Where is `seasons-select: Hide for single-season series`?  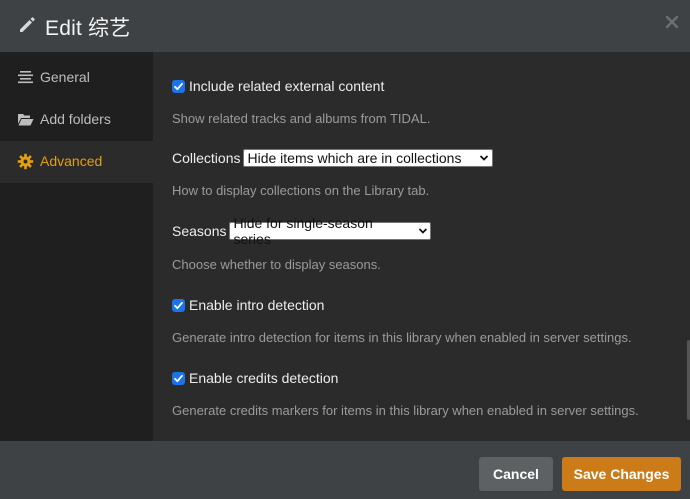
seasons-select: Hide for single-season series is located at coordinates (330, 231).